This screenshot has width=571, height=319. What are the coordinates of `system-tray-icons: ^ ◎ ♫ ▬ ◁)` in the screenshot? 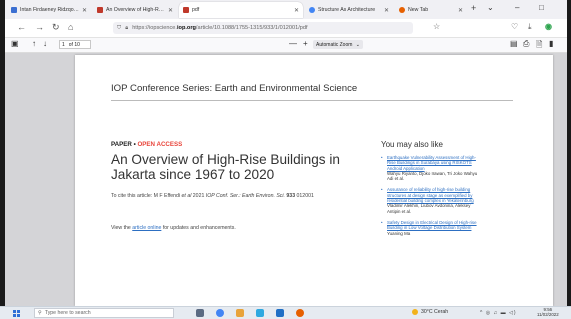 It's located at (498, 313).